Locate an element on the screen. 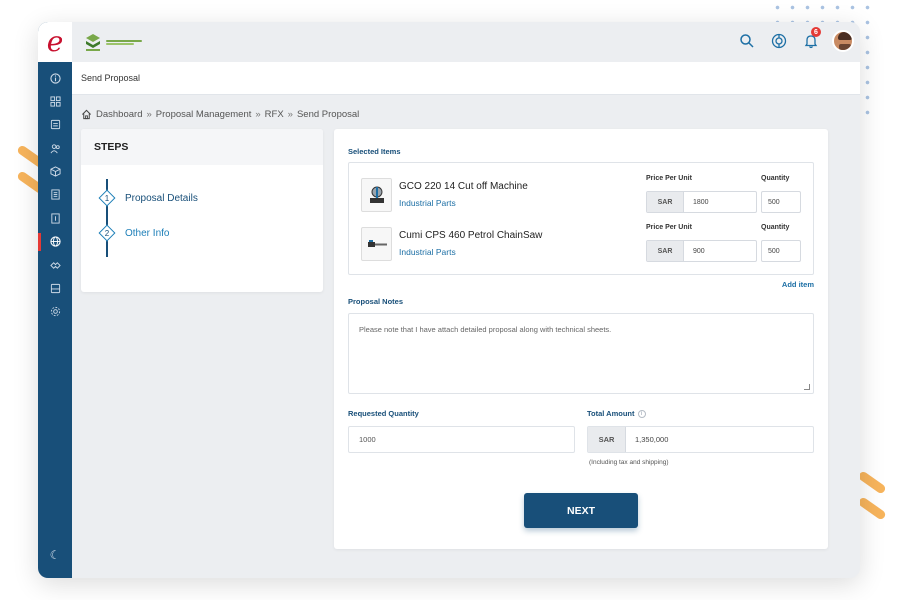  search-icon is located at coordinates (747, 41).